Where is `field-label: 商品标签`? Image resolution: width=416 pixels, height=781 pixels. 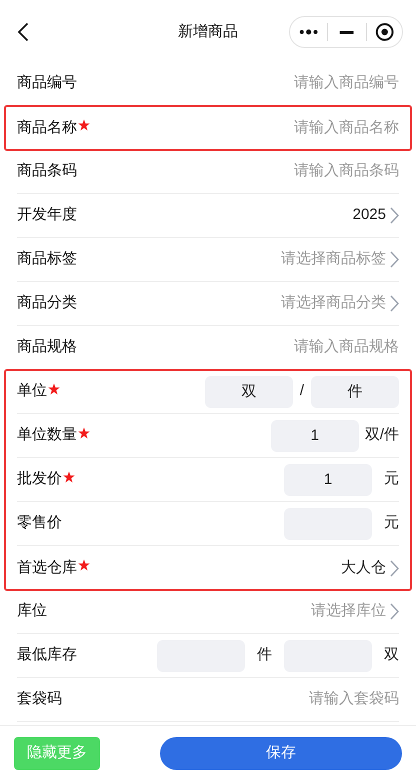 field-label: 商品标签 is located at coordinates (47, 259).